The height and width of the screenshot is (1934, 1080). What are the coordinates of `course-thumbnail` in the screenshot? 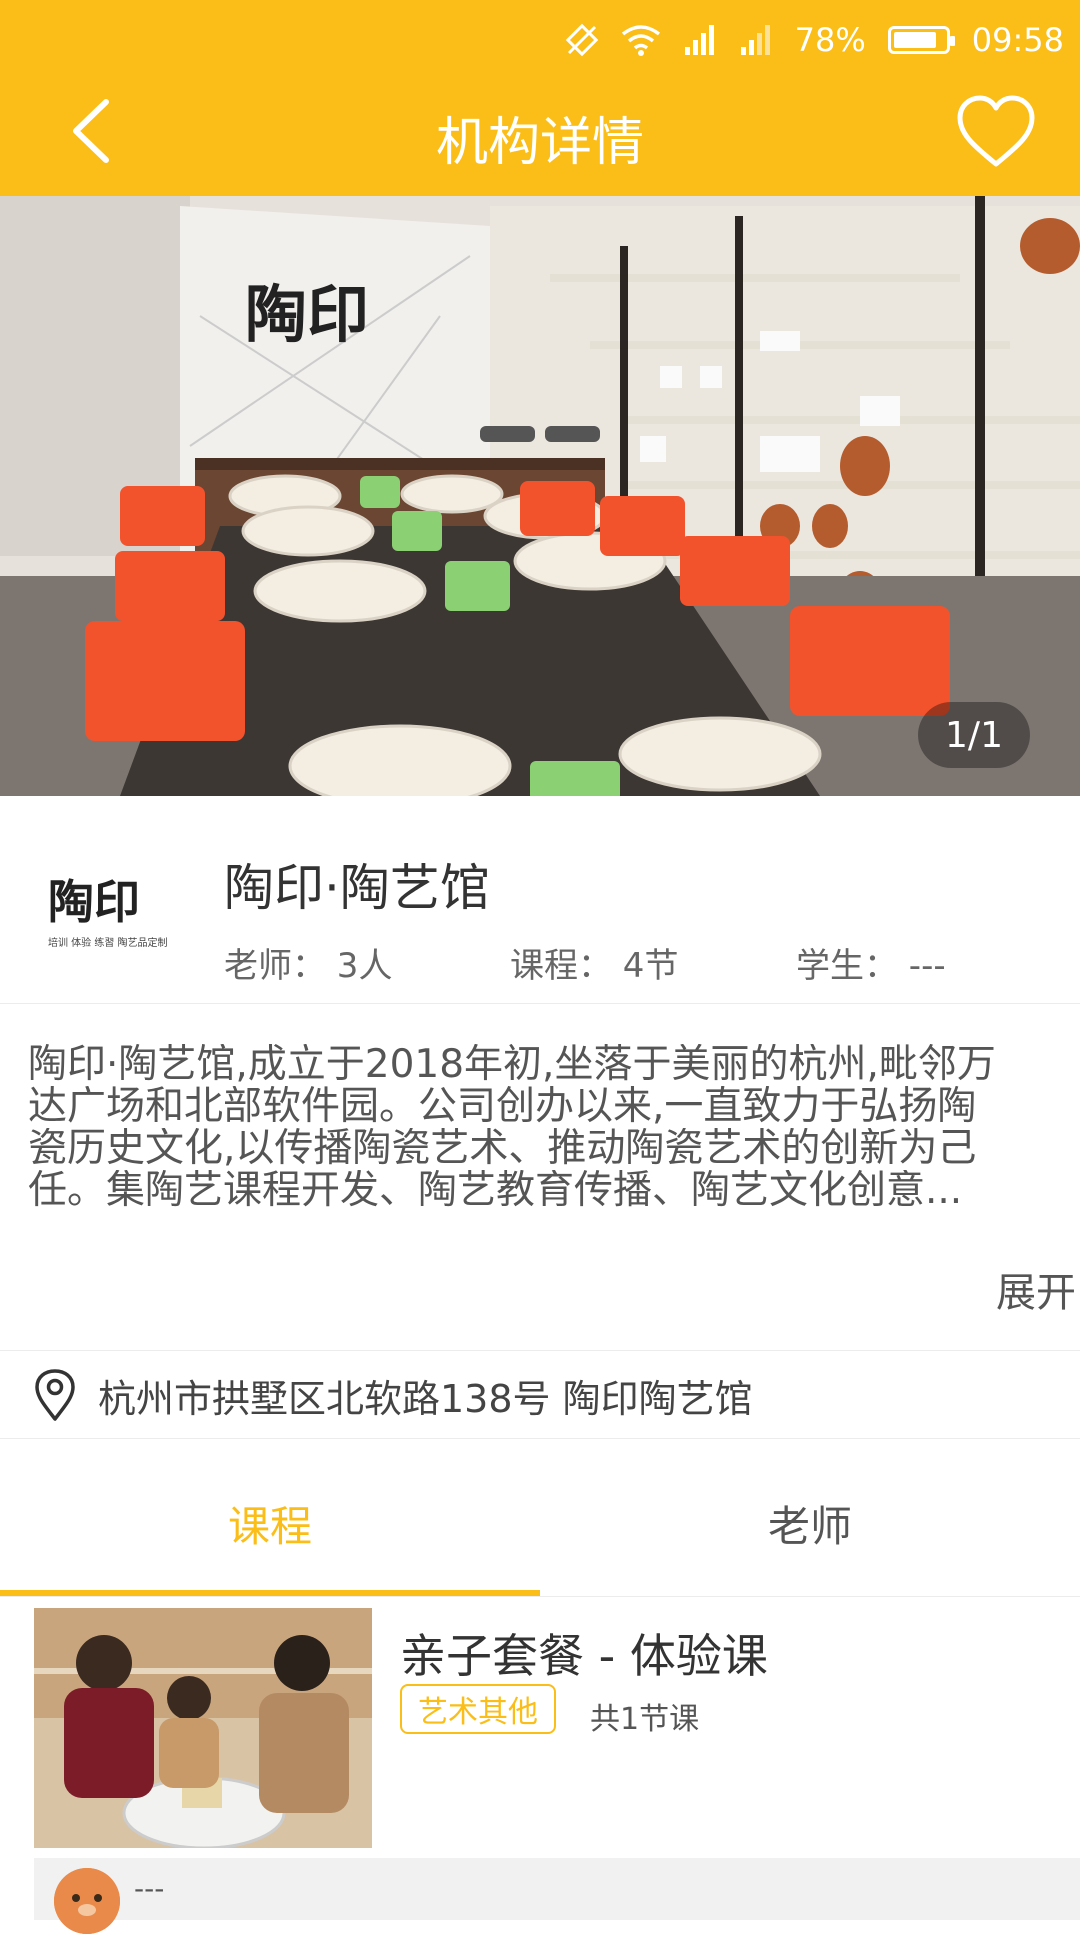 It's located at (203, 1728).